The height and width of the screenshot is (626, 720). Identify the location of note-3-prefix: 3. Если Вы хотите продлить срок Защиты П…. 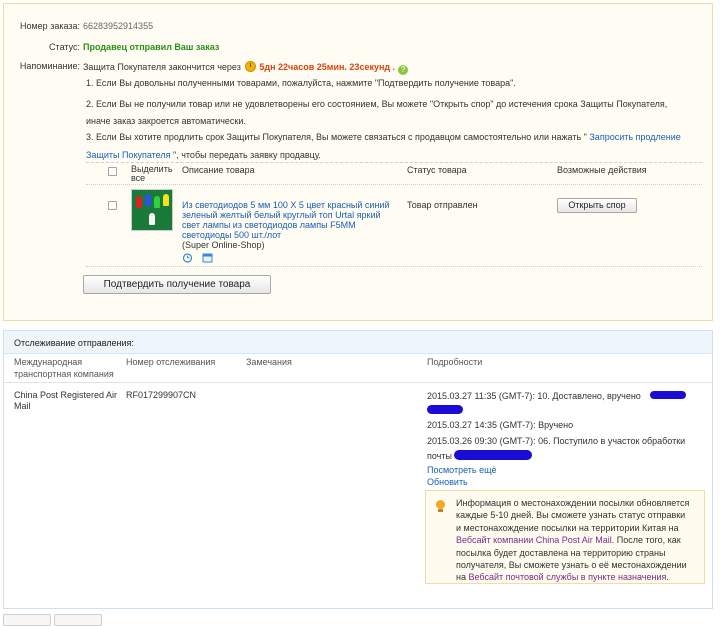
(336, 137).